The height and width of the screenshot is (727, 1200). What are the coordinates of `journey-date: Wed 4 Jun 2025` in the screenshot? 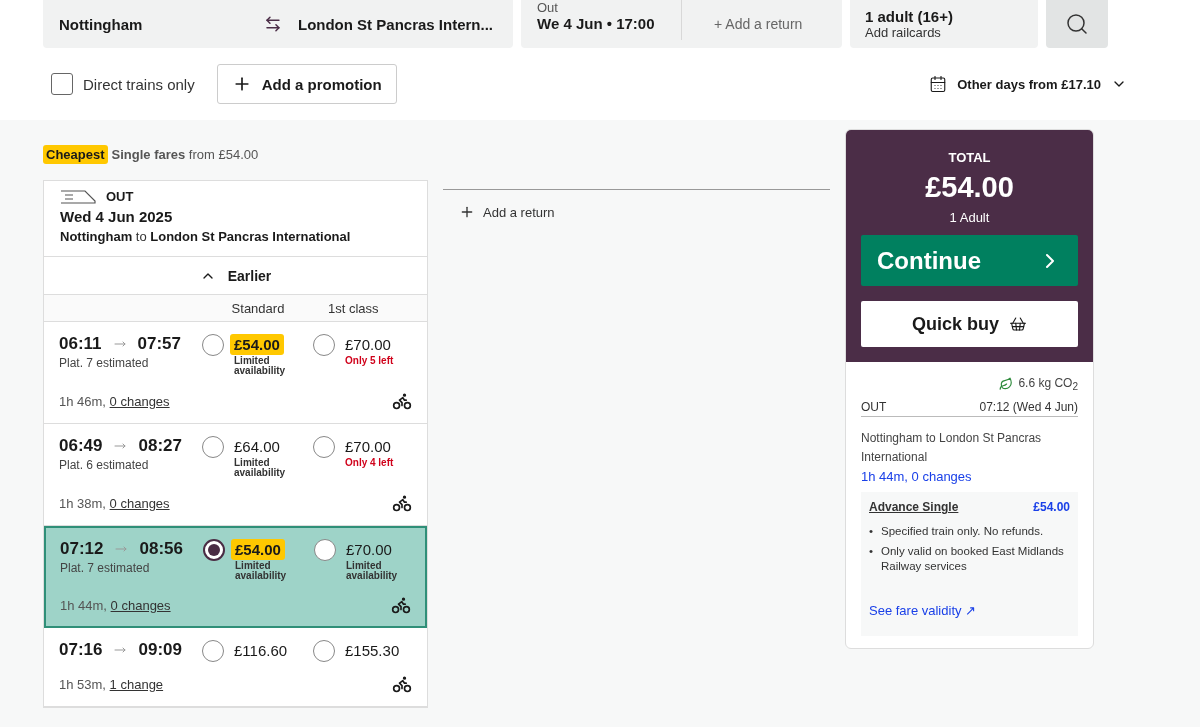 It's located at (117, 216).